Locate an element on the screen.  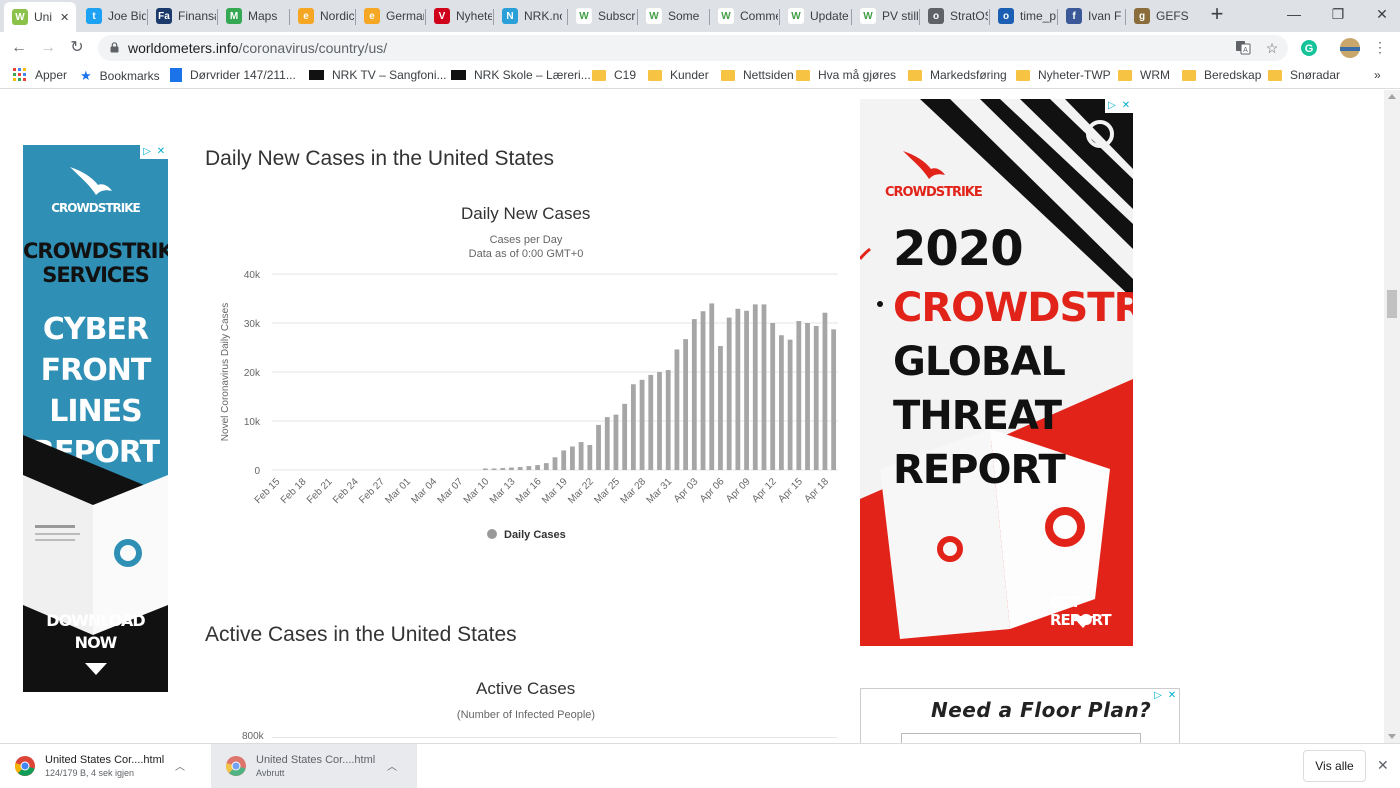
forward-icon: → is located at coordinates (48, 48).